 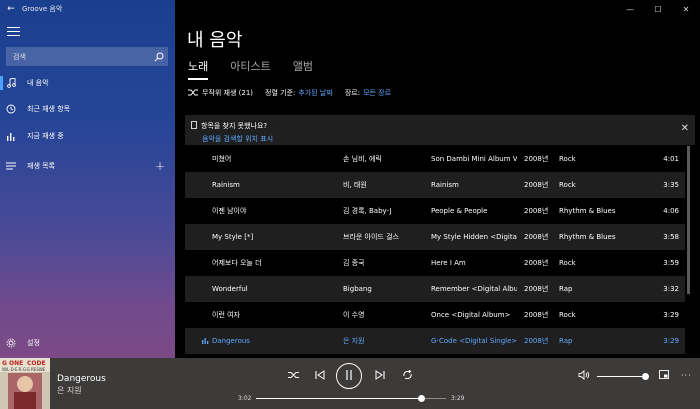 I want to click on tab-bar: 노래 아티스트 앨범, so click(x=250, y=69).